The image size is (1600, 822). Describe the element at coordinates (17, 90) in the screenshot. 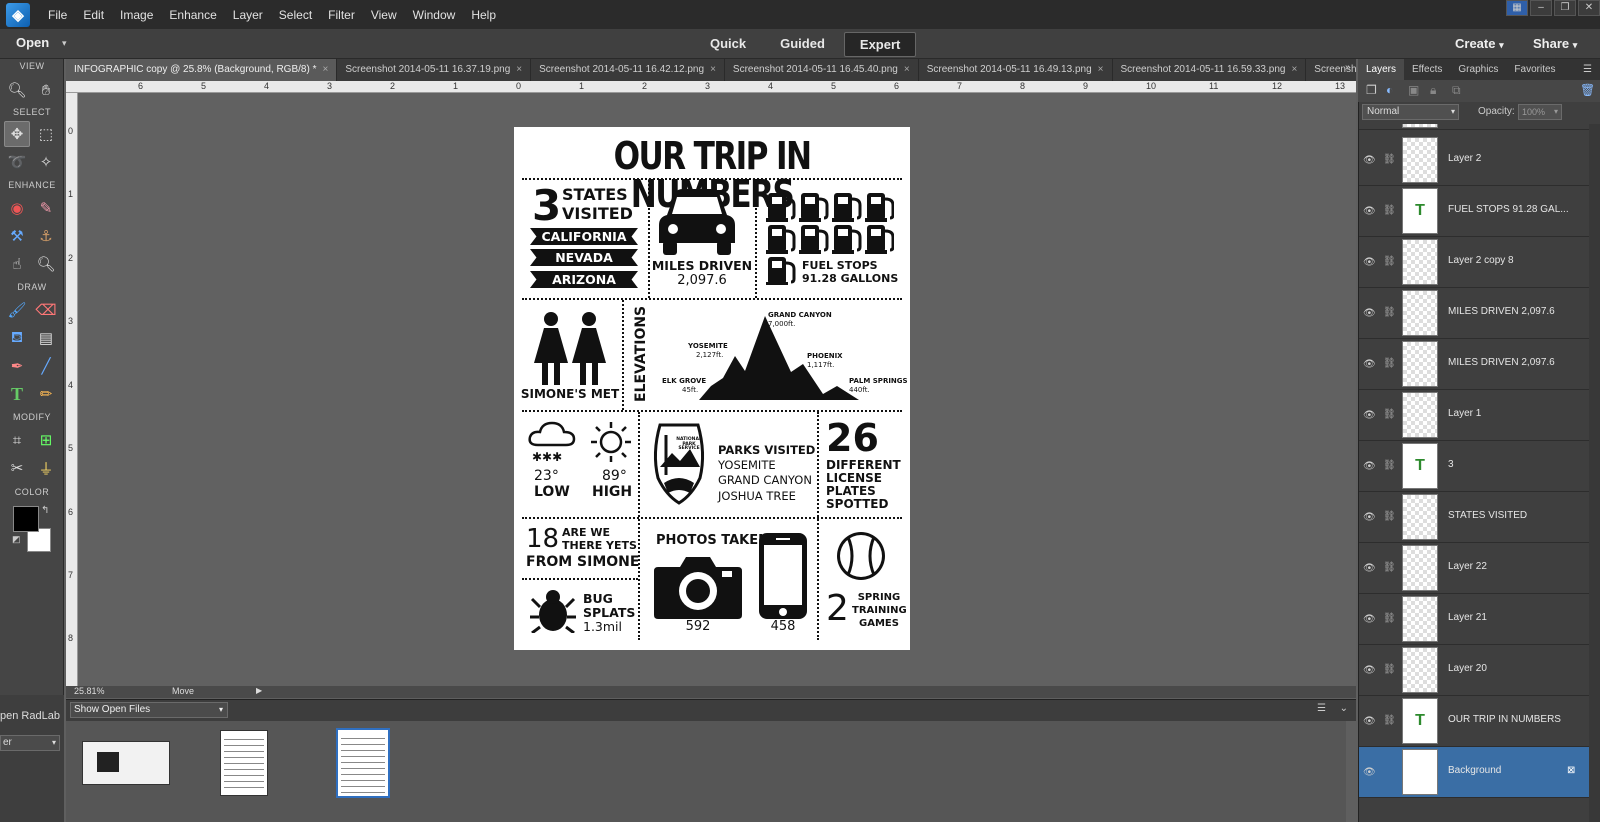

I see `zoom-tool-icon: 🔍︎` at that location.